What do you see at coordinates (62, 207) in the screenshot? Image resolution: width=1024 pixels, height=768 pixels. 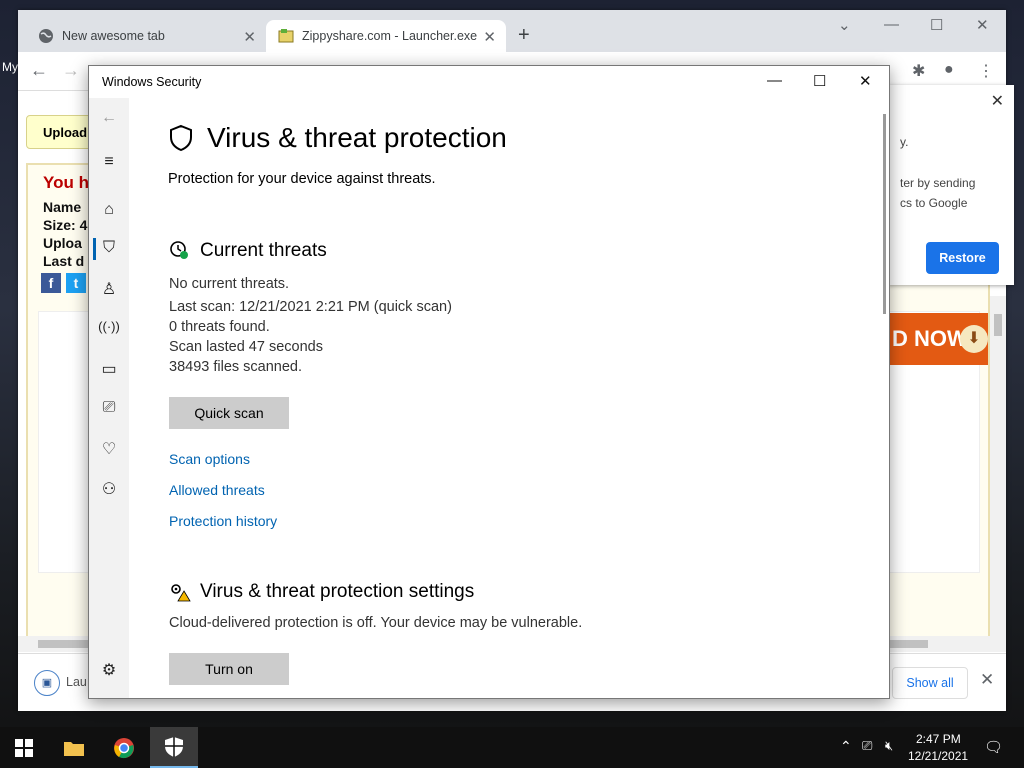 I see `file-name-label: Name` at bounding box center [62, 207].